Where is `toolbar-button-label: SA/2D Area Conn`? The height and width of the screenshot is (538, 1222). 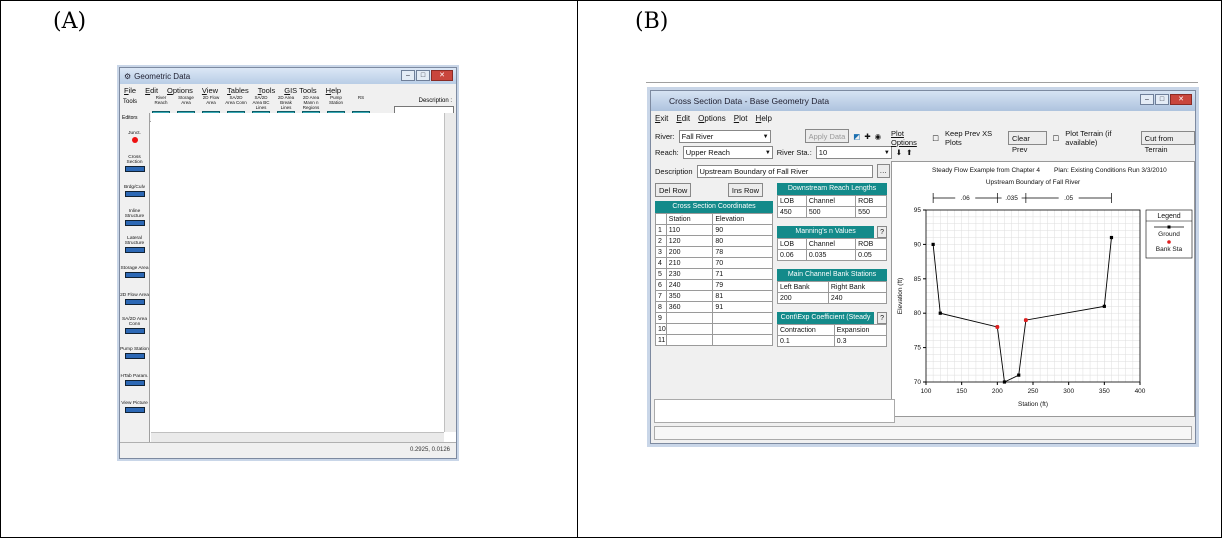
toolbar-button-label: SA/2D Area Conn is located at coordinates (236, 100).